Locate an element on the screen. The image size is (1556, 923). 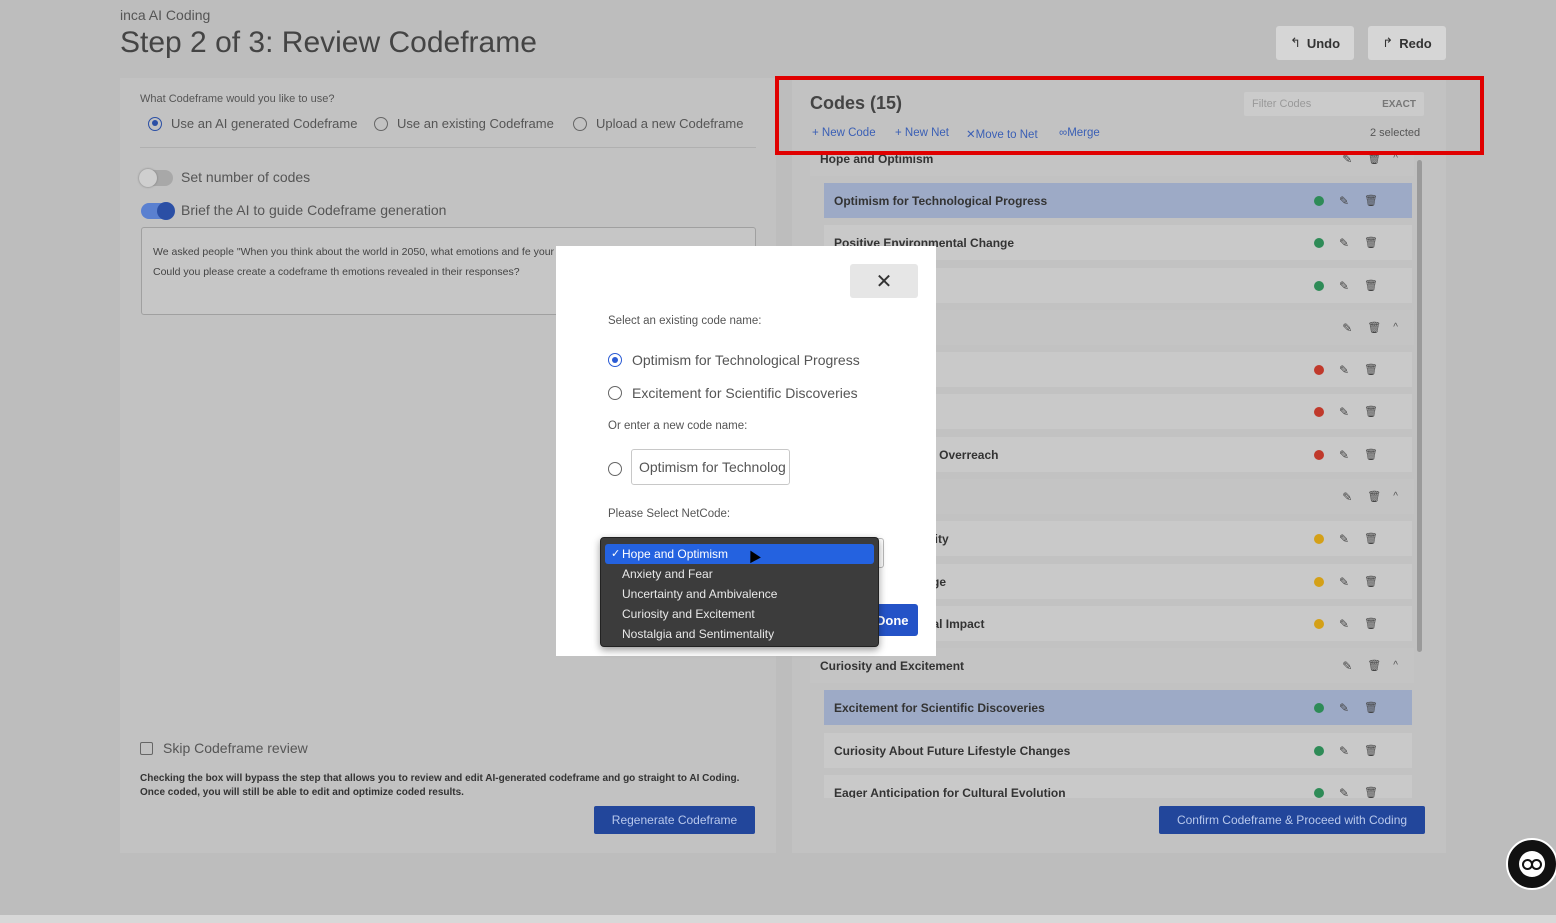
netcode-option-anxiety: Anxiety and Fear is located at coordinates (739, 574).